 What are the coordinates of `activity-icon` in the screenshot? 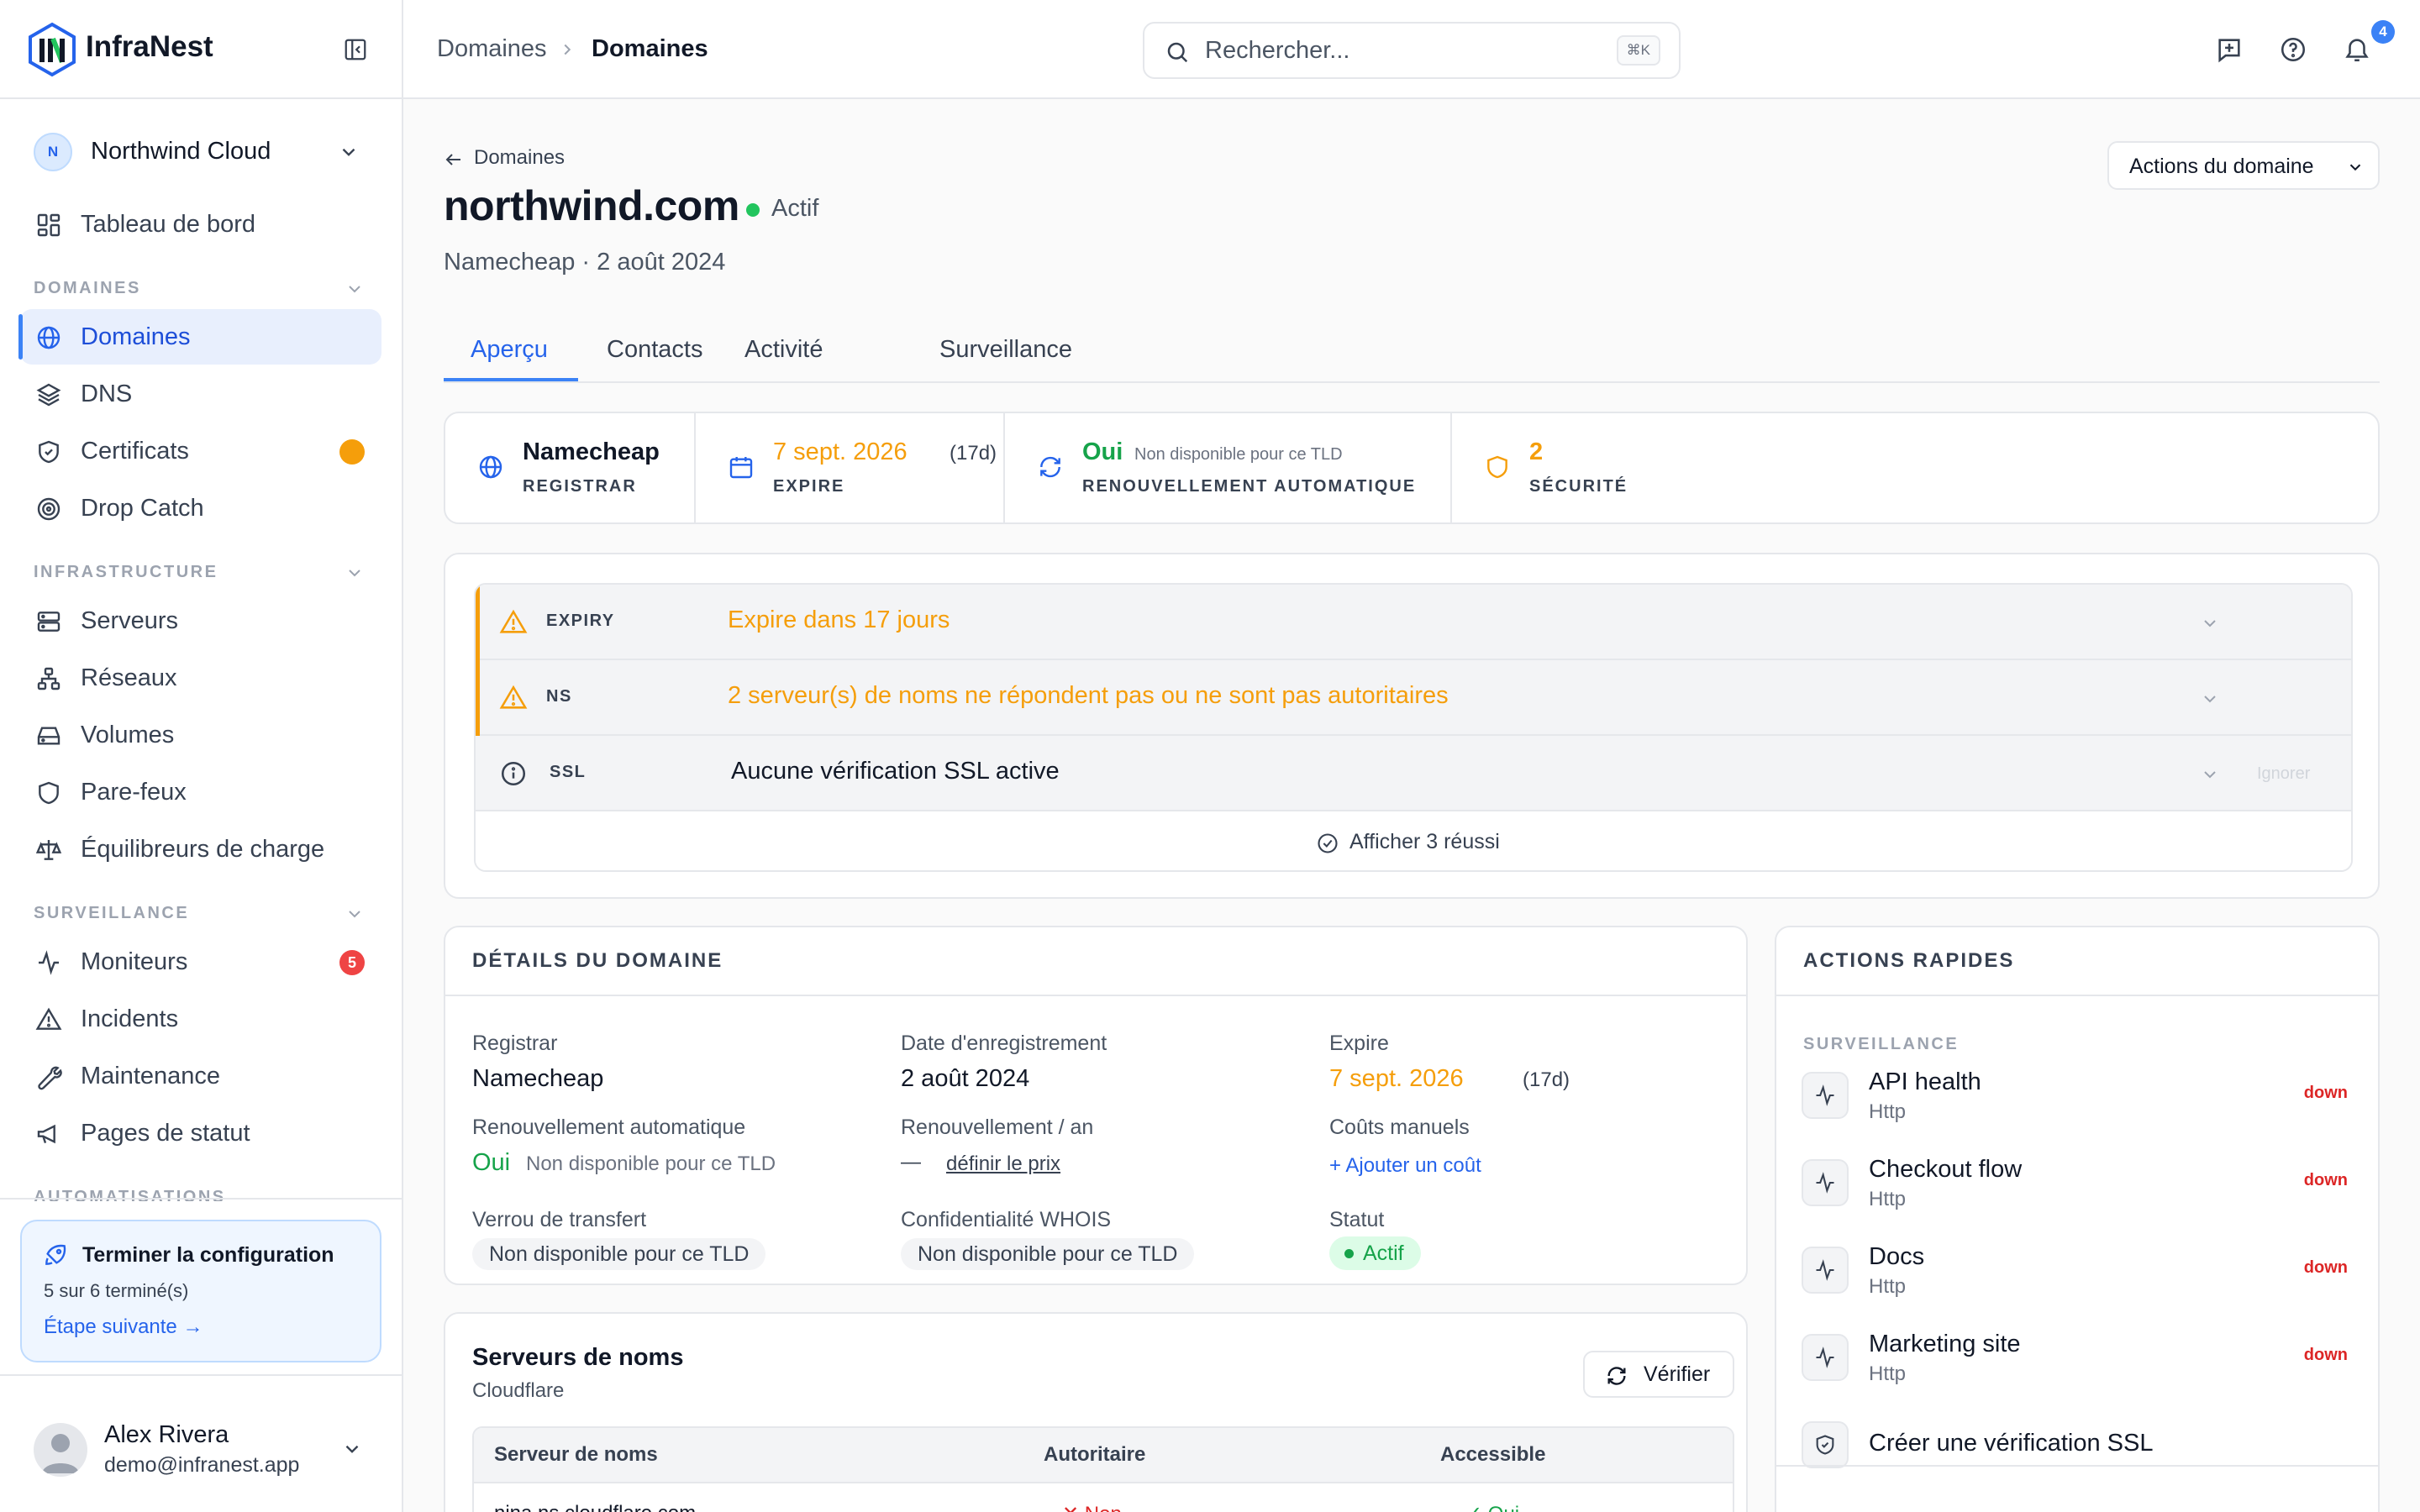 It's located at (1825, 1183).